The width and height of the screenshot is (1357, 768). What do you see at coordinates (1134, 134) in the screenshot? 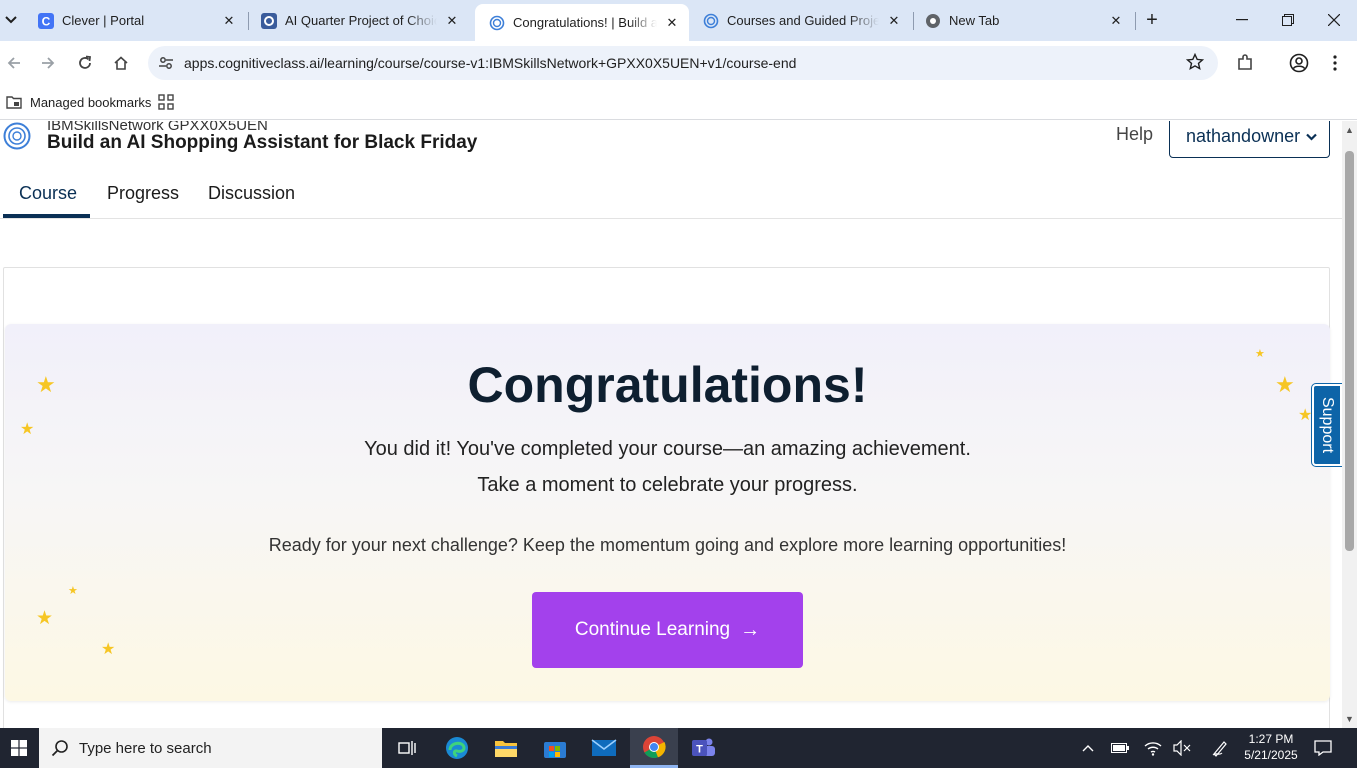
I see `help-link: Help` at bounding box center [1134, 134].